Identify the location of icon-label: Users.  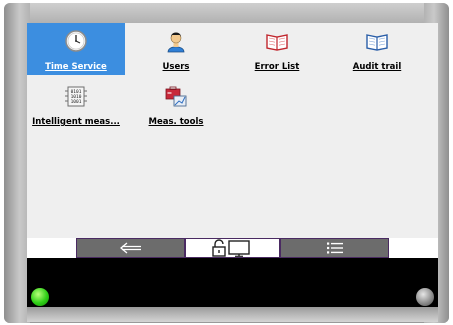
(176, 67).